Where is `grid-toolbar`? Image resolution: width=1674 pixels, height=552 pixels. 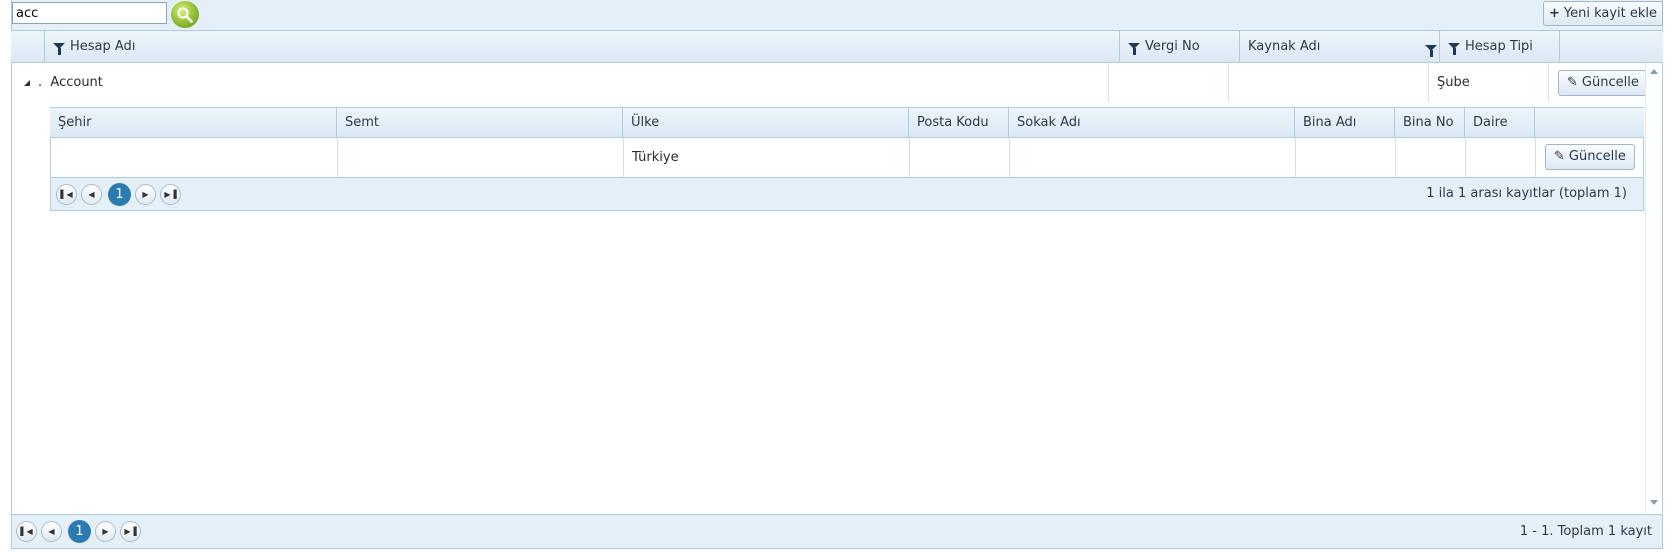
grid-toolbar is located at coordinates (837, 15).